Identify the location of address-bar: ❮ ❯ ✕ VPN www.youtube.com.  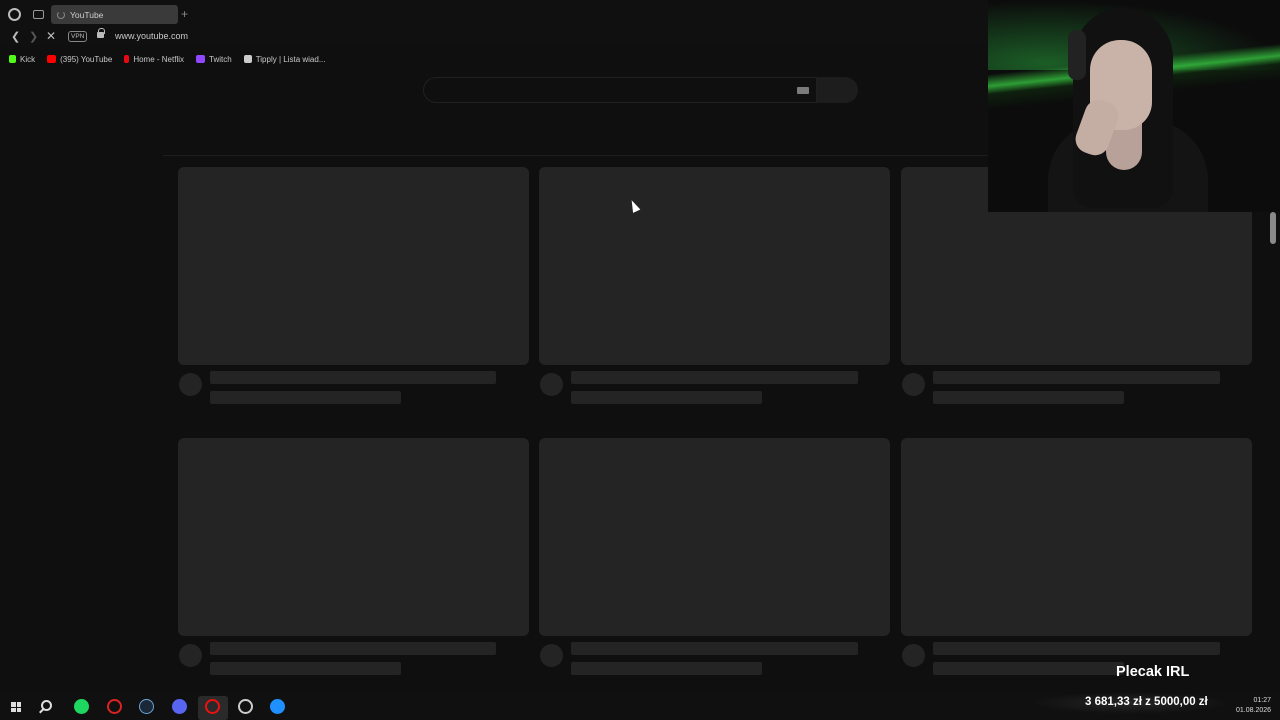
(494, 37).